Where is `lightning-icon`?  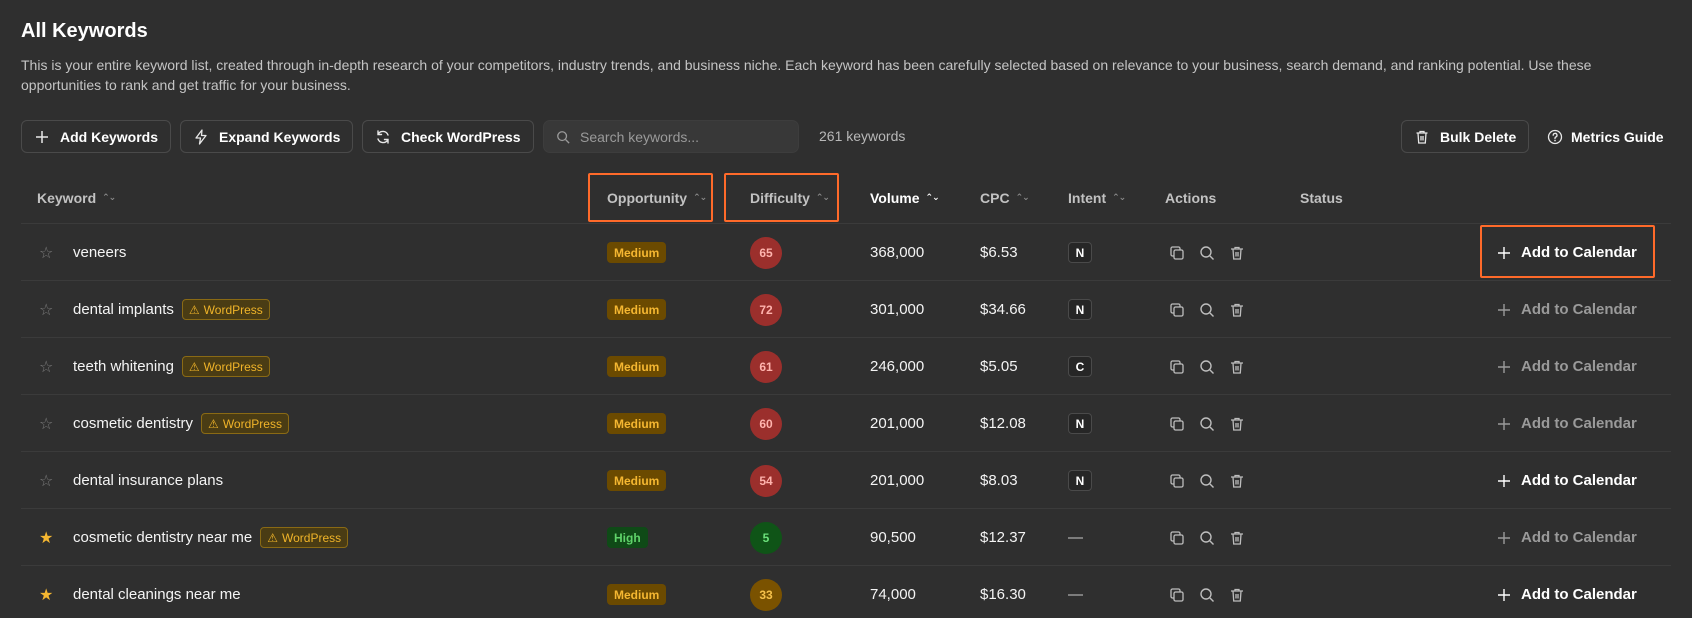
lightning-icon is located at coordinates (201, 136).